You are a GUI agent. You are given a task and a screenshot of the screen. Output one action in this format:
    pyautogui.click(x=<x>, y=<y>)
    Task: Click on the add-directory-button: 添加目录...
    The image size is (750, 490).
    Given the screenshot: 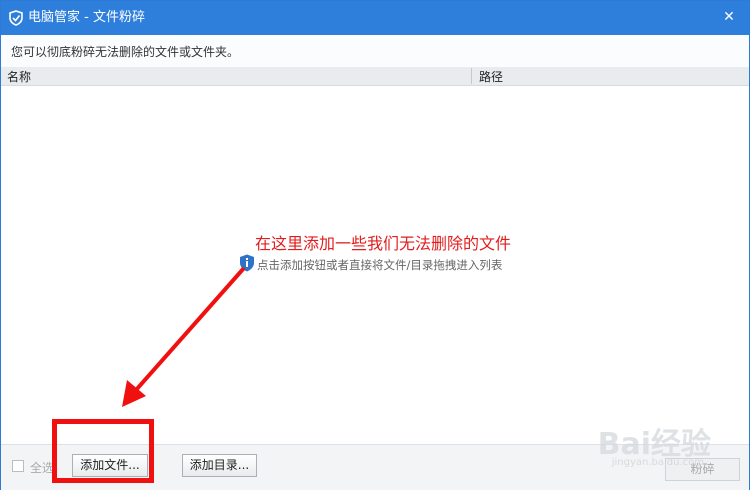 What is the action you would take?
    pyautogui.click(x=219, y=465)
    